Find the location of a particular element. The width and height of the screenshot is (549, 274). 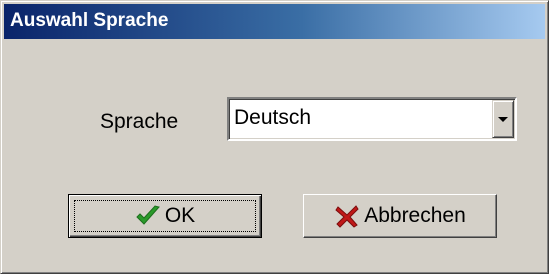

cancel-button: Abbrechen is located at coordinates (400, 216).